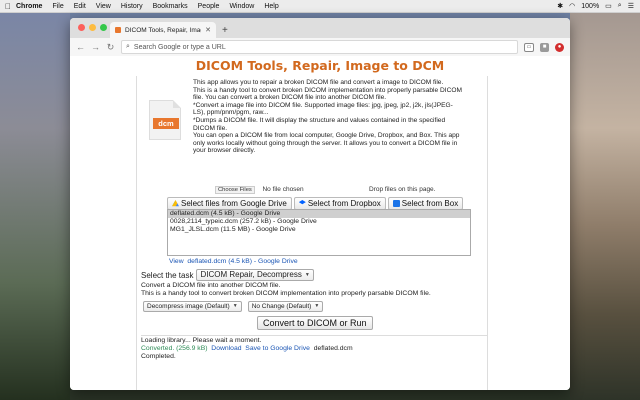 This screenshot has width=640, height=400. I want to click on reload-icon: ↻, so click(110, 47).